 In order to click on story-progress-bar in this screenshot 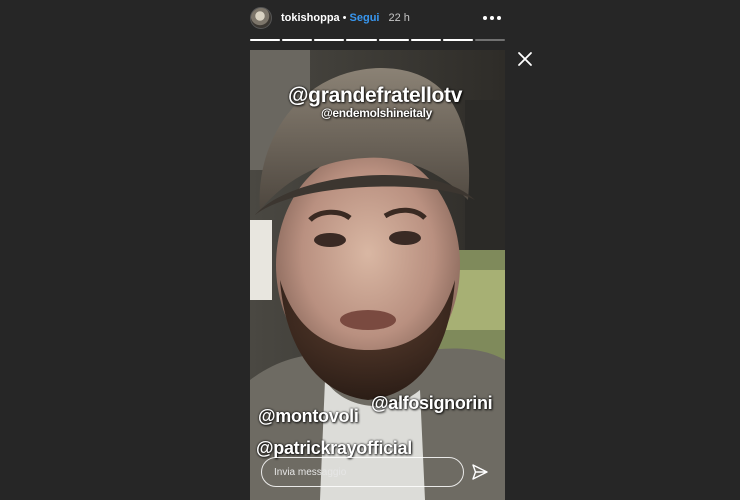, I will do `click(377, 40)`.